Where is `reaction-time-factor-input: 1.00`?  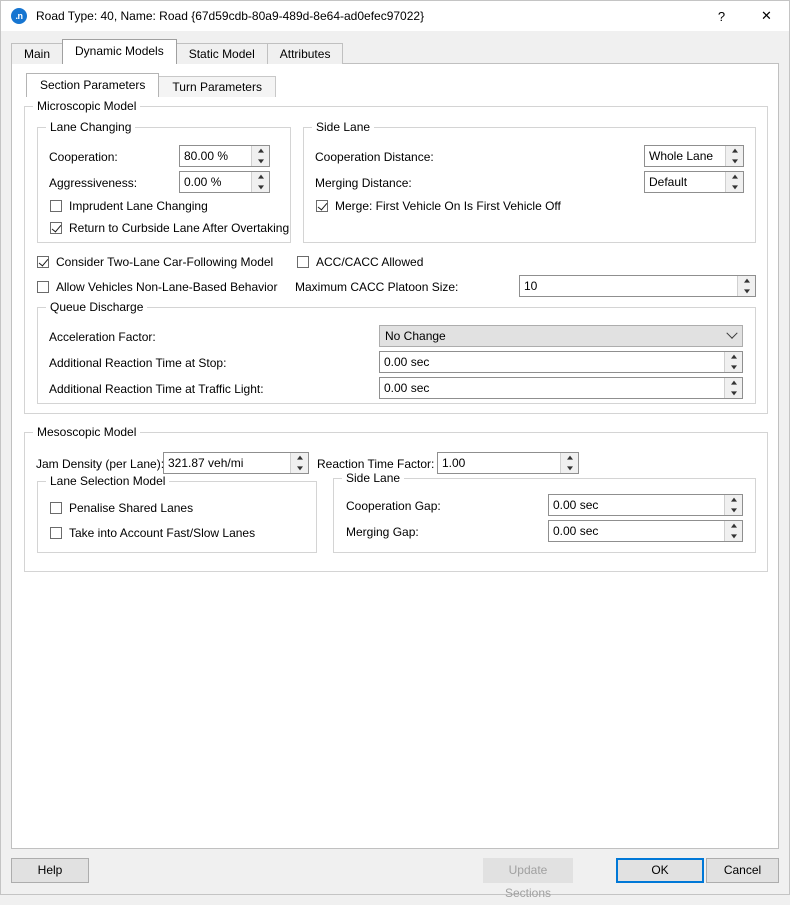
reaction-time-factor-input: 1.00 is located at coordinates (508, 463).